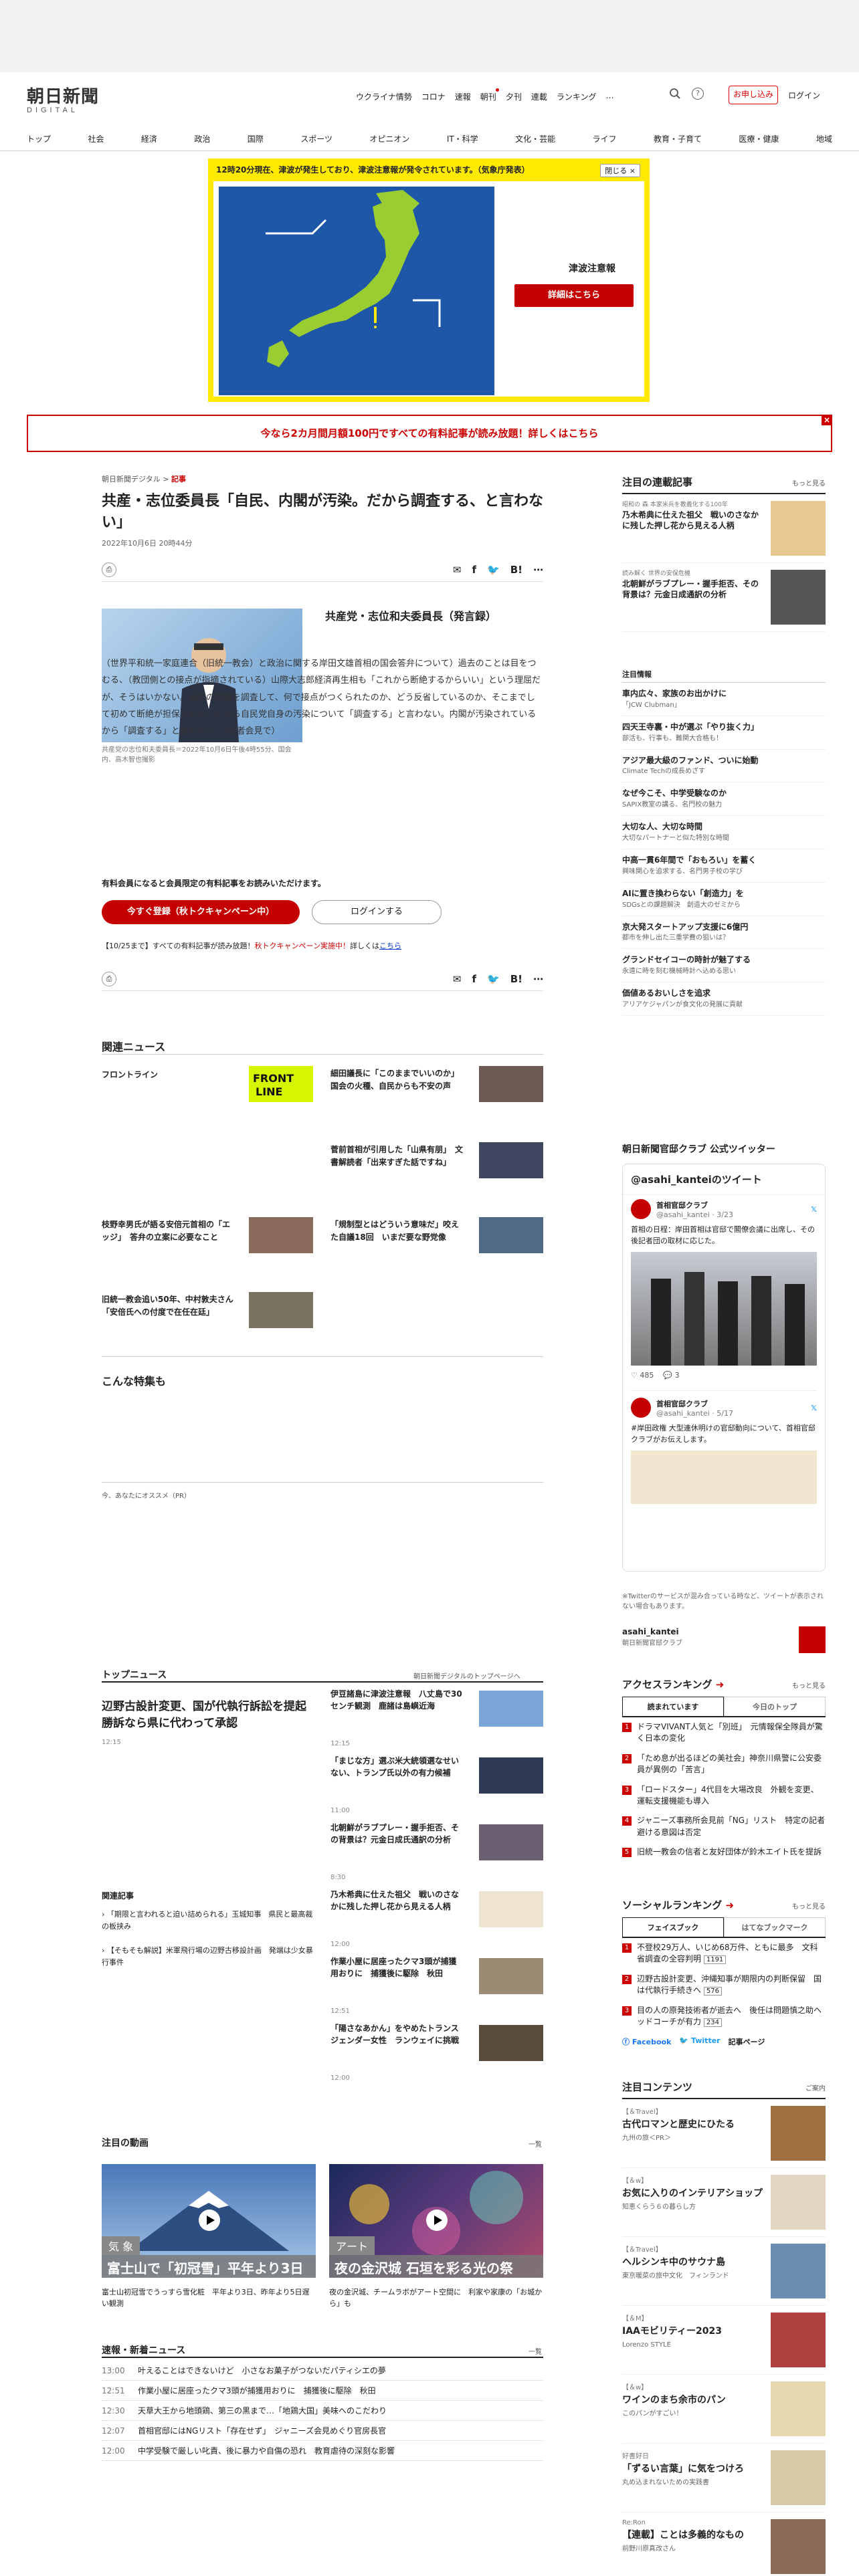  I want to click on help-icon: ?, so click(698, 94).